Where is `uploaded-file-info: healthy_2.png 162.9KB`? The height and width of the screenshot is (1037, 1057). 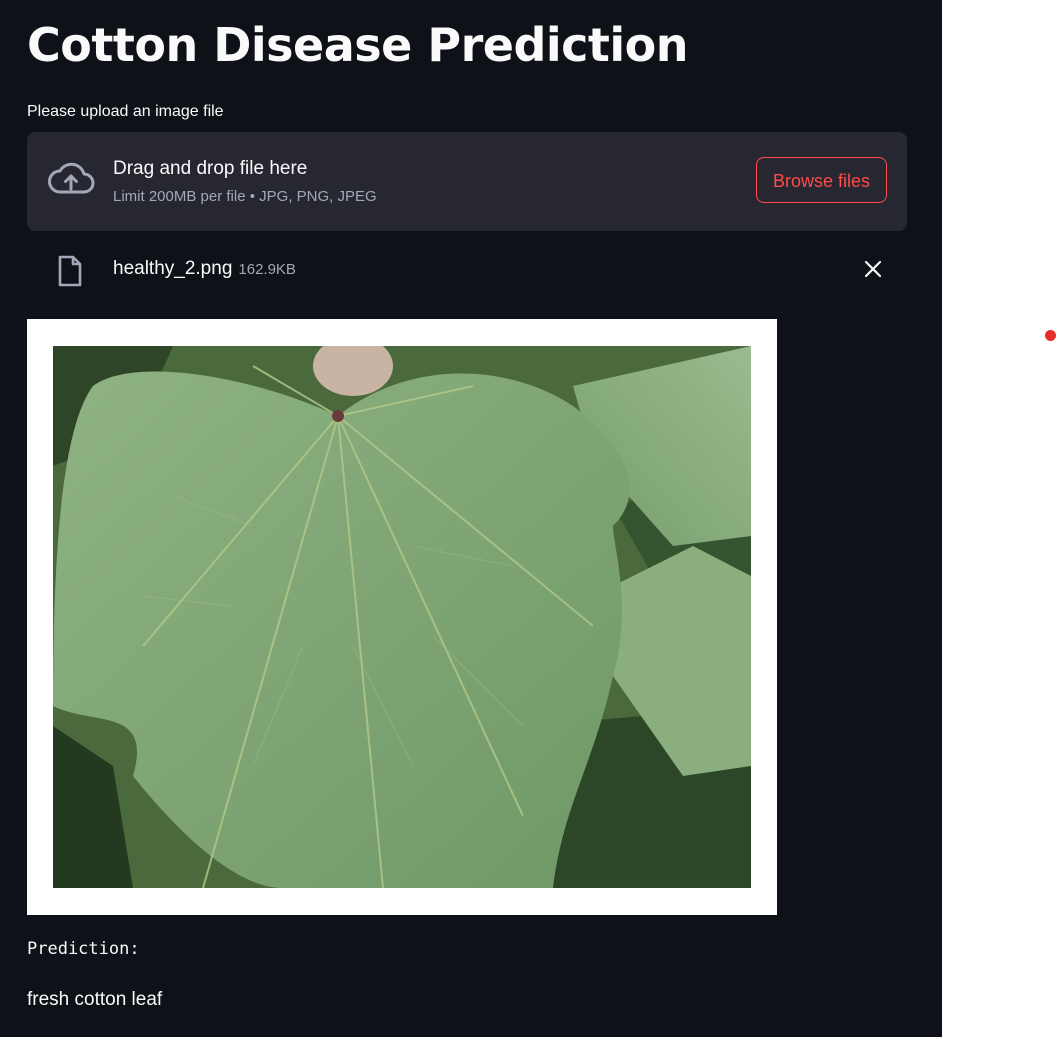 uploaded-file-info: healthy_2.png 162.9KB is located at coordinates (204, 269).